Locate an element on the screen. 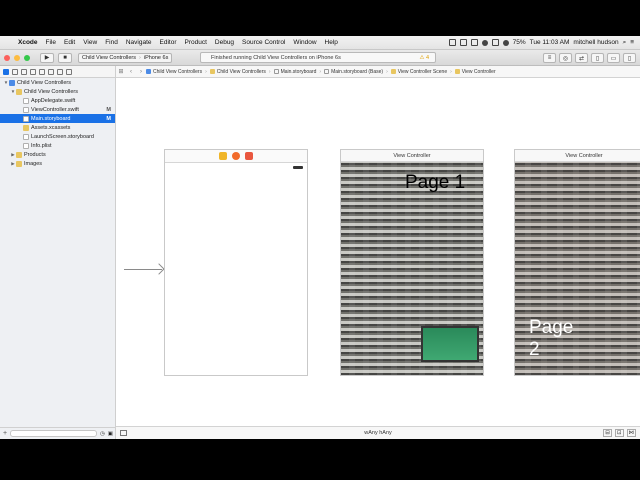 This screenshot has height=480, width=640. breadcrumb-file: Main.storyboard is located at coordinates (295, 71).